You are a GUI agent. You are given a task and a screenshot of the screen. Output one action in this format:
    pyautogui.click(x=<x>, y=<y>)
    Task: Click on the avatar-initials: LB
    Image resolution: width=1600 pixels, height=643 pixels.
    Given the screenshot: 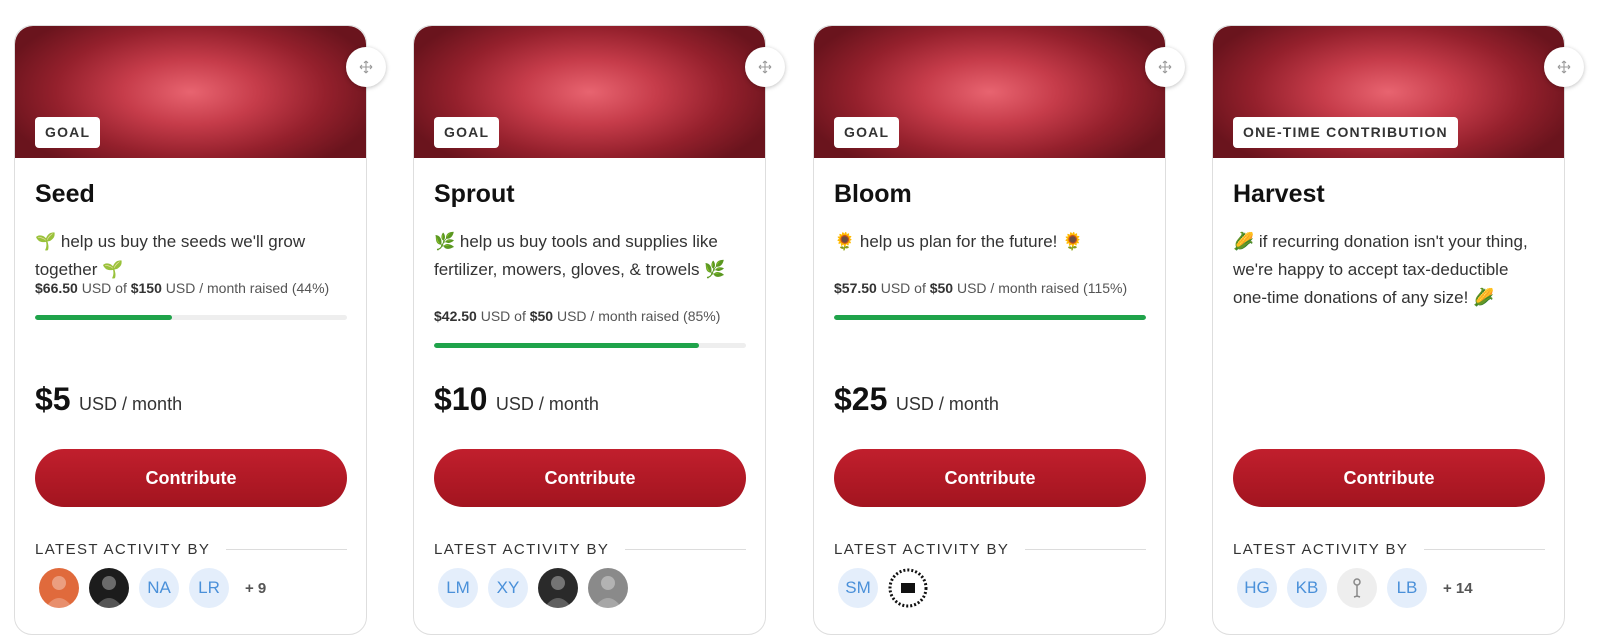 What is the action you would take?
    pyautogui.click(x=1407, y=588)
    